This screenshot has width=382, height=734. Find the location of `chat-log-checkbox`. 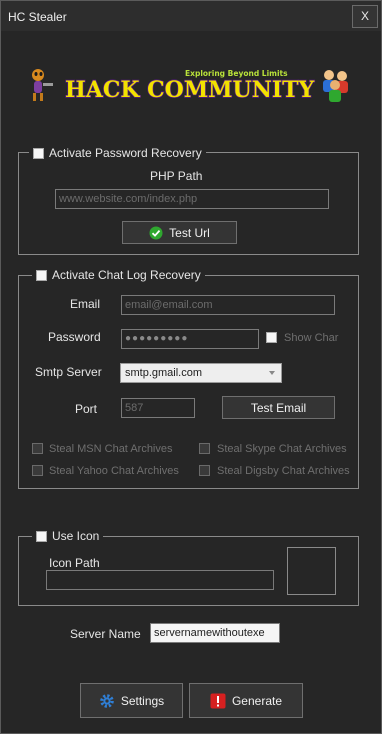

chat-log-checkbox is located at coordinates (41, 275).